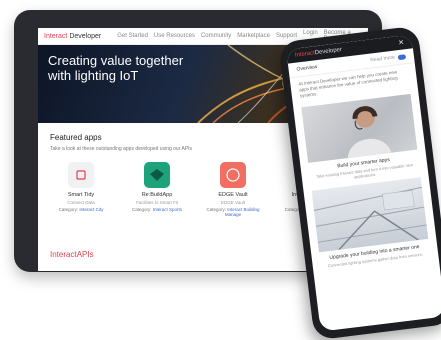  Describe the element at coordinates (167, 209) in the screenshot. I see `category-link: Interact Sports` at that location.